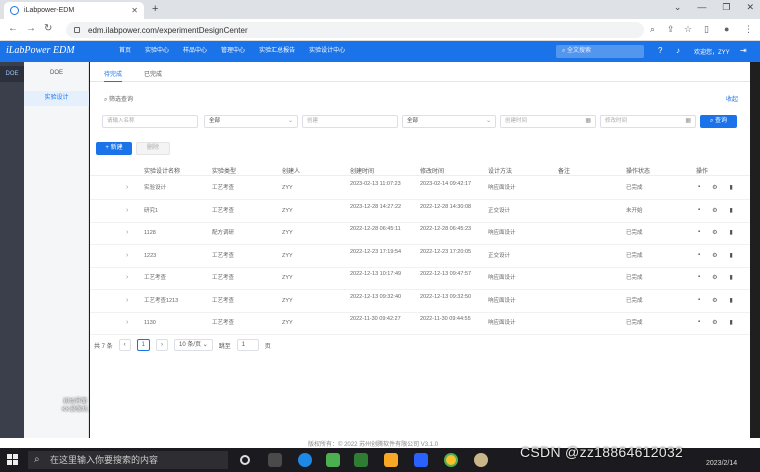  What do you see at coordinates (233, 51) in the screenshot?
I see `nav-management-center: 管理中心` at bounding box center [233, 51].